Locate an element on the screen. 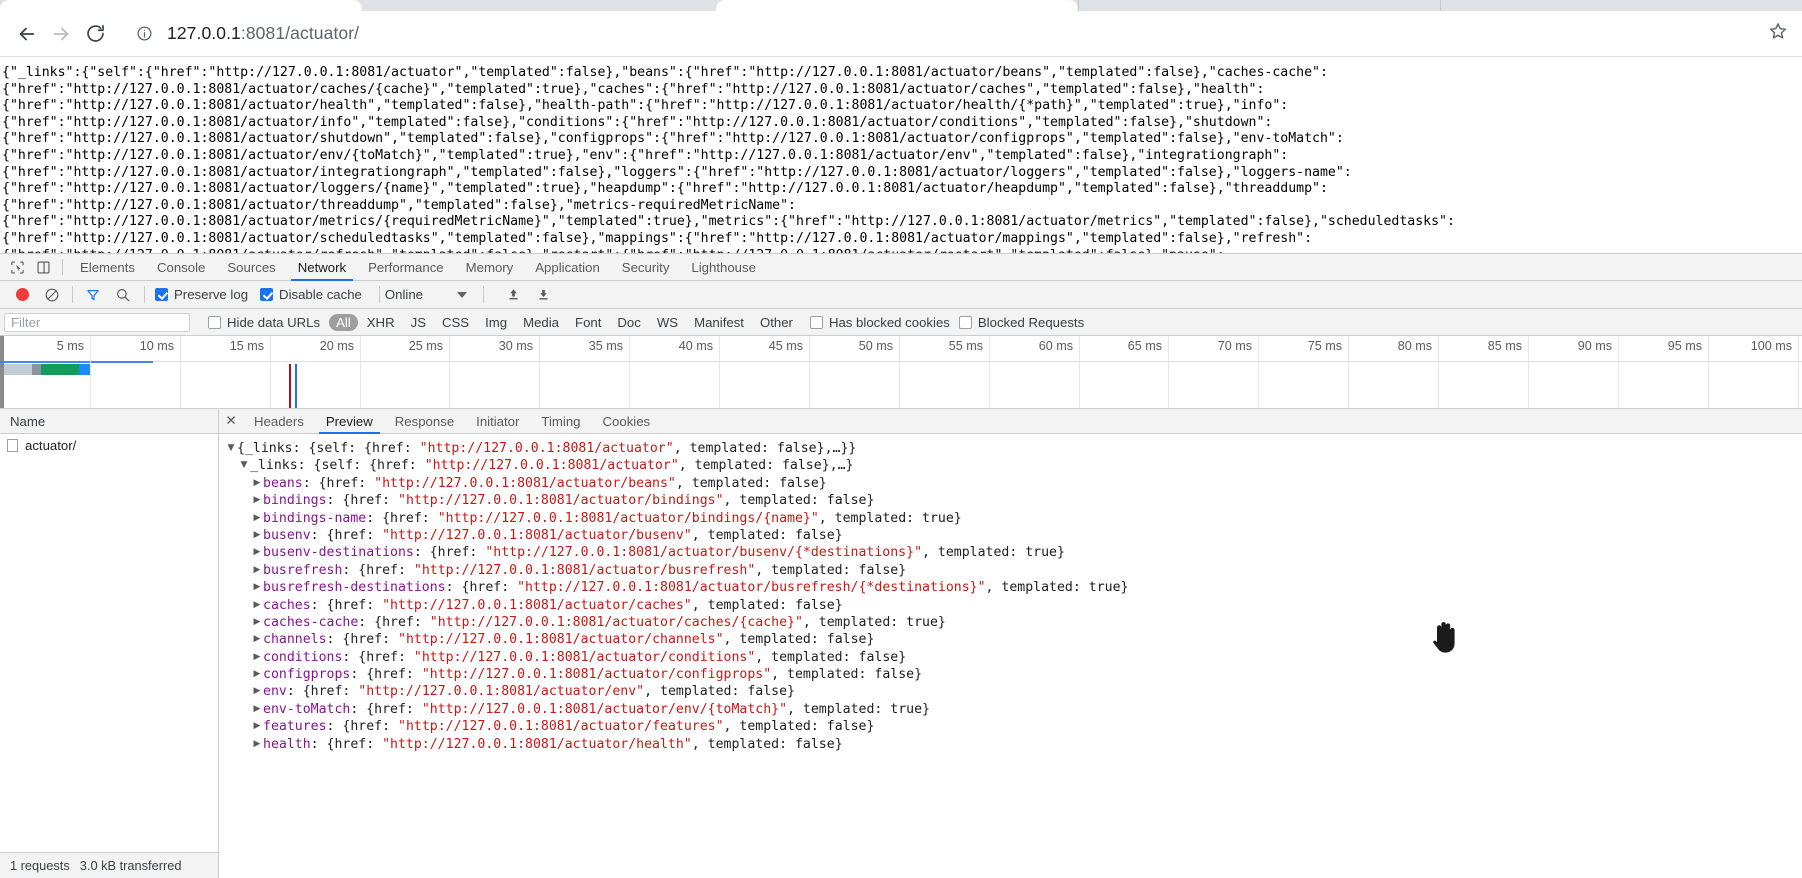 This screenshot has width=1802, height=878. close-detail-button: ✕ is located at coordinates (231, 421).